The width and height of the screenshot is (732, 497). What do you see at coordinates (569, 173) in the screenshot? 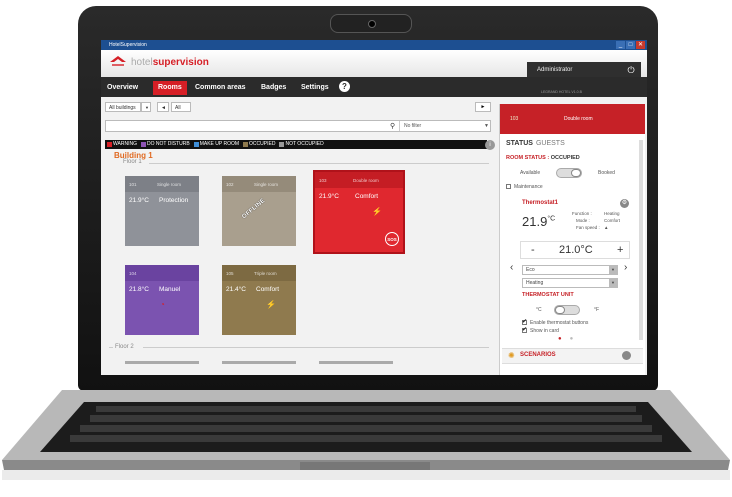
I see `booking-toggle` at bounding box center [569, 173].